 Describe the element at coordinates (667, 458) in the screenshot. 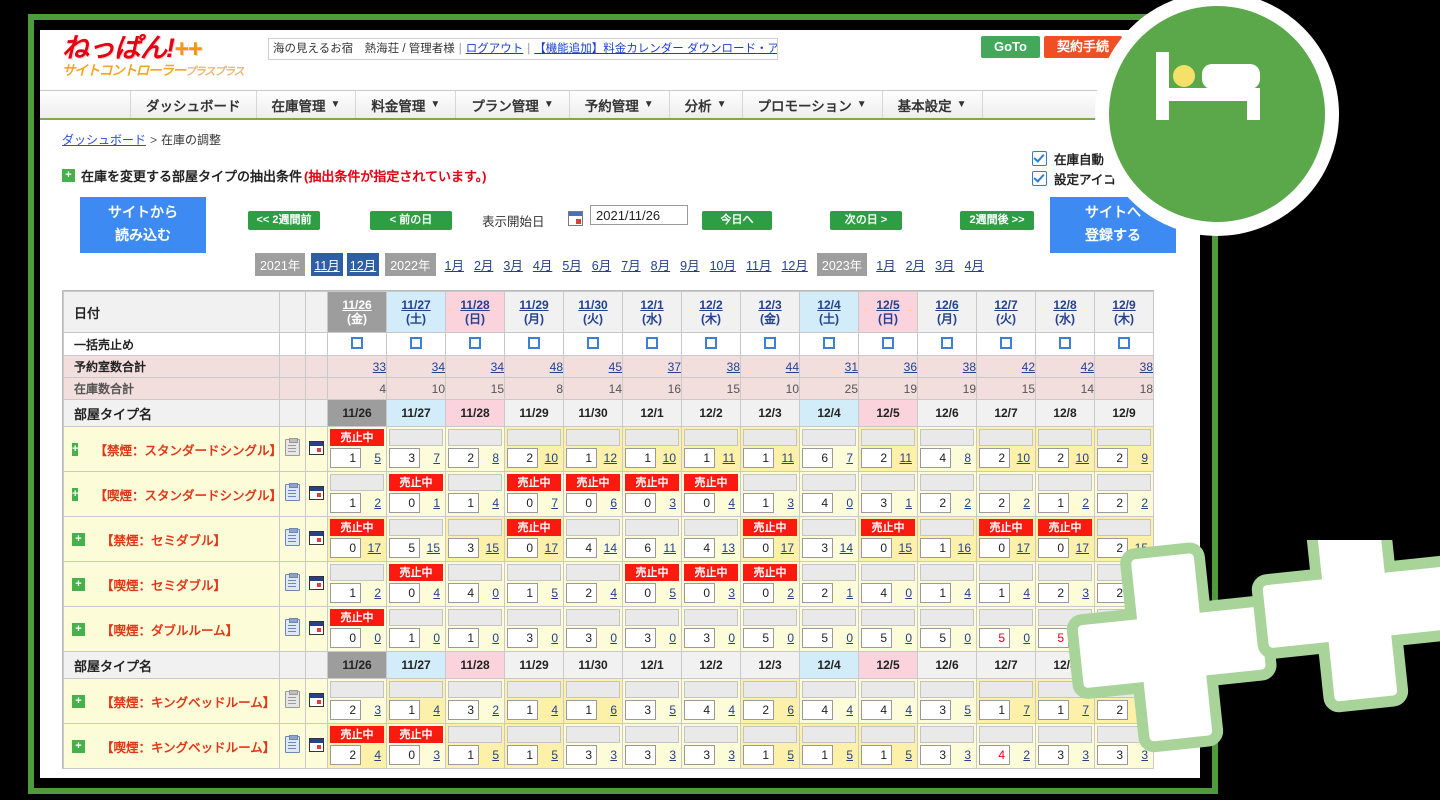

I see `reserved-count-link: 10` at that location.